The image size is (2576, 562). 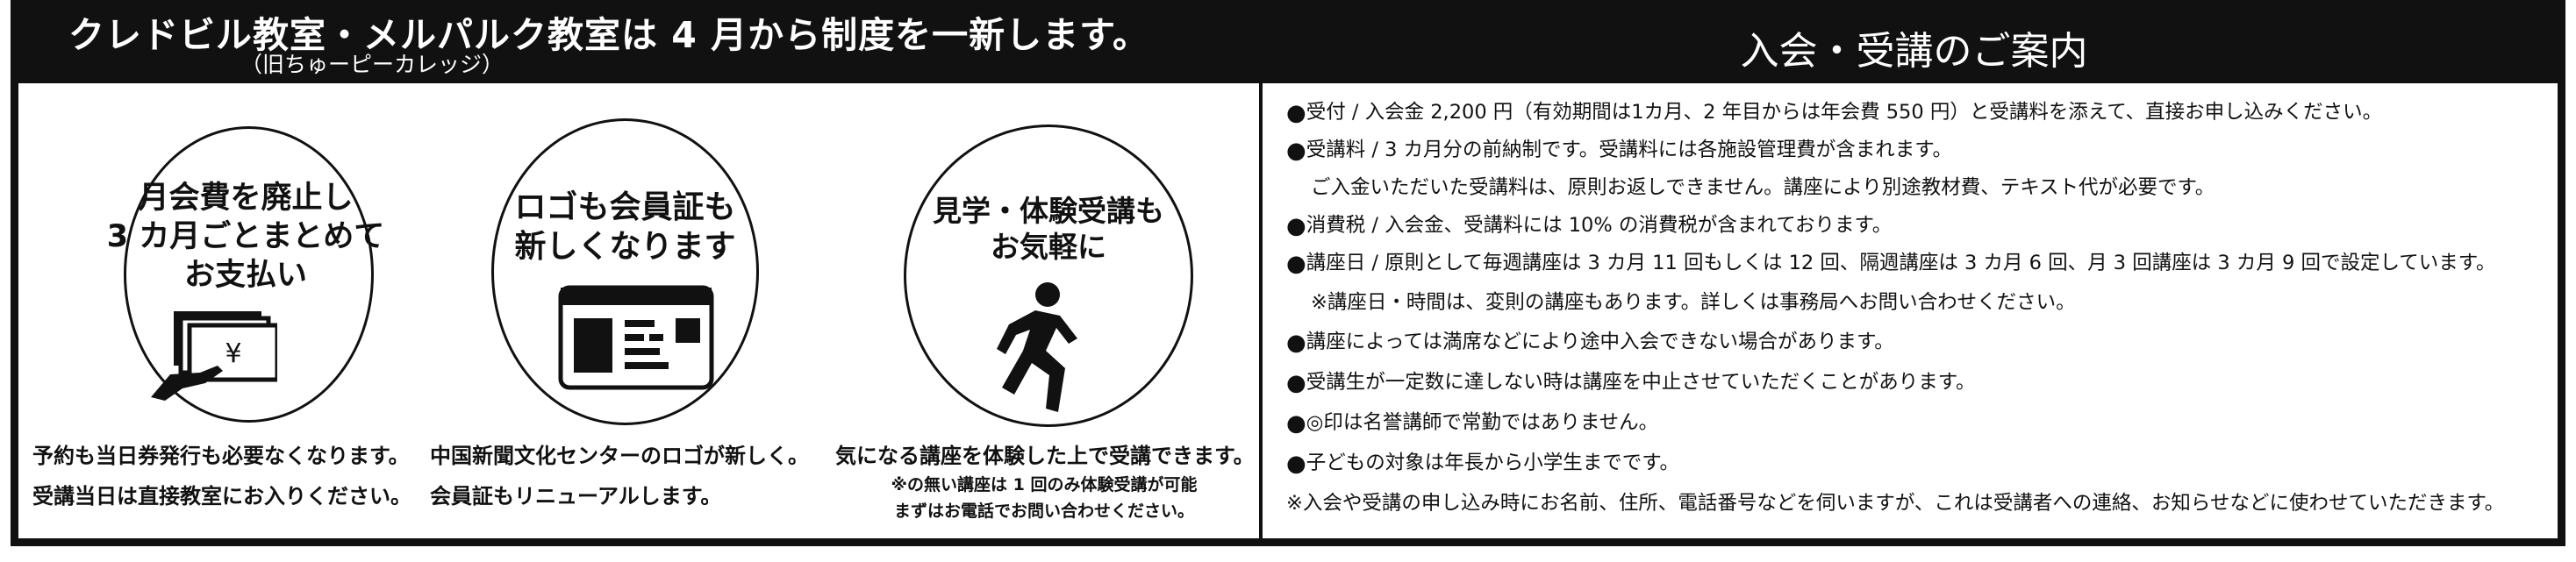 I want to click on info-item-text: ※講座日・時間は、変則の講座もあります。詳しくは事務局へお問い合わせください。, so click(x=1693, y=302).